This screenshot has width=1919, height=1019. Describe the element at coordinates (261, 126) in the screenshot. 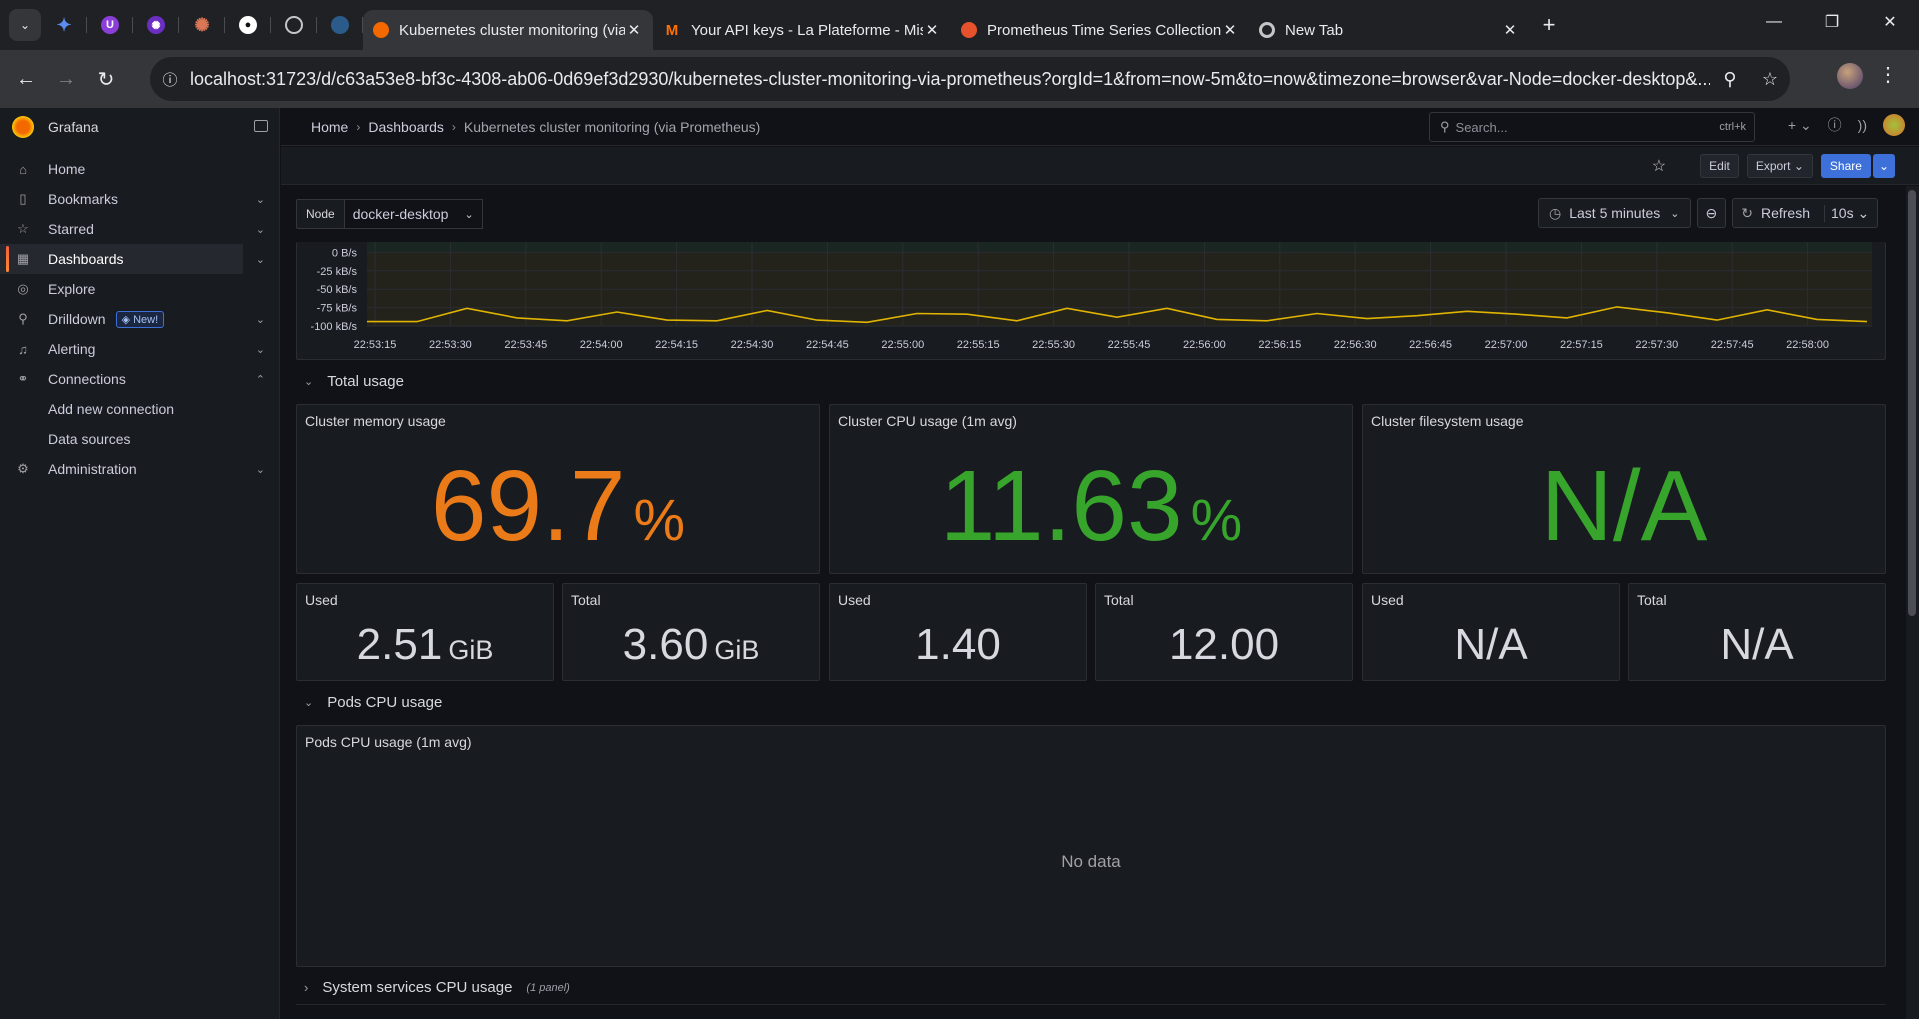

I see `dock-menu-icon` at that location.